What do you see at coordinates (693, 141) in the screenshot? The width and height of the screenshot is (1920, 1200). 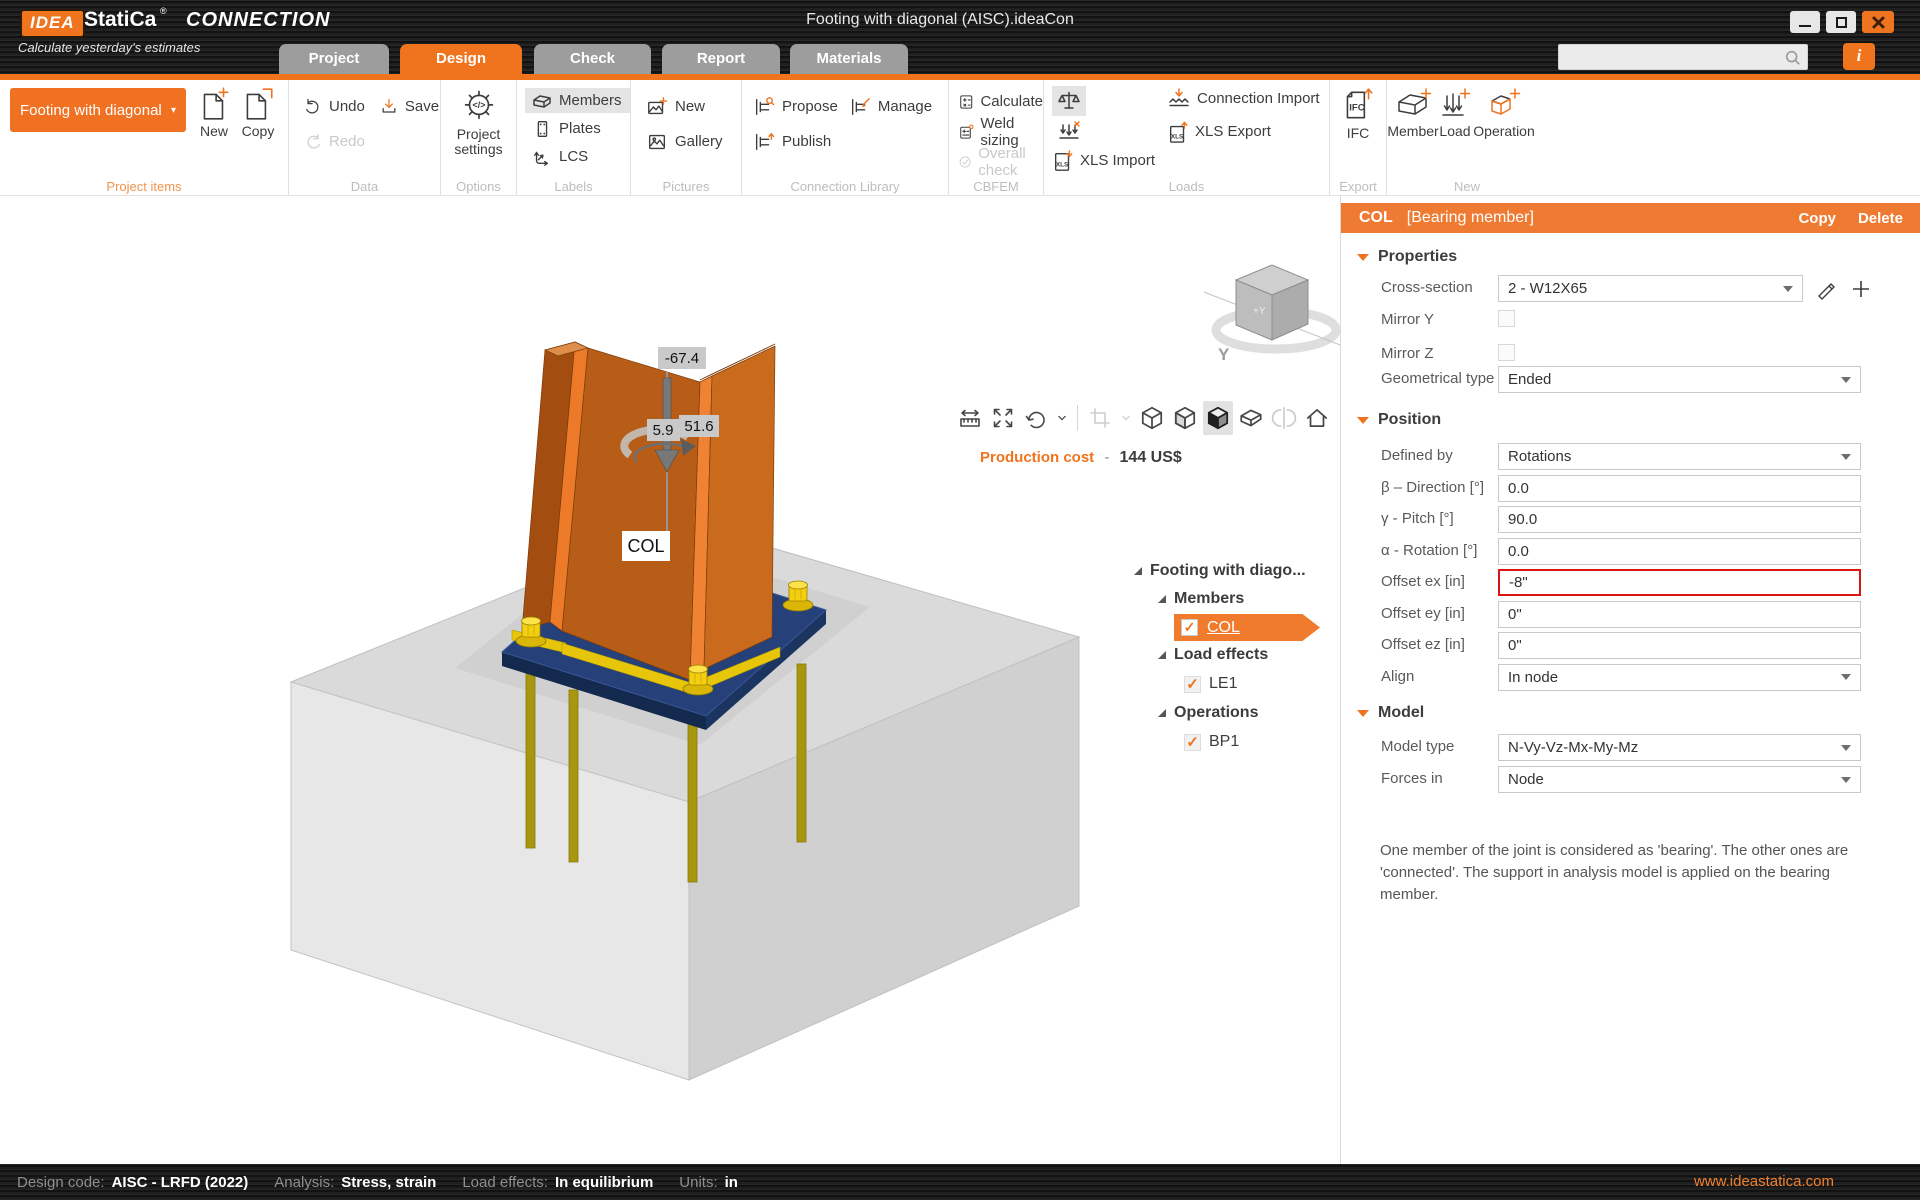 I see `picture-gallery-button: Gallery` at bounding box center [693, 141].